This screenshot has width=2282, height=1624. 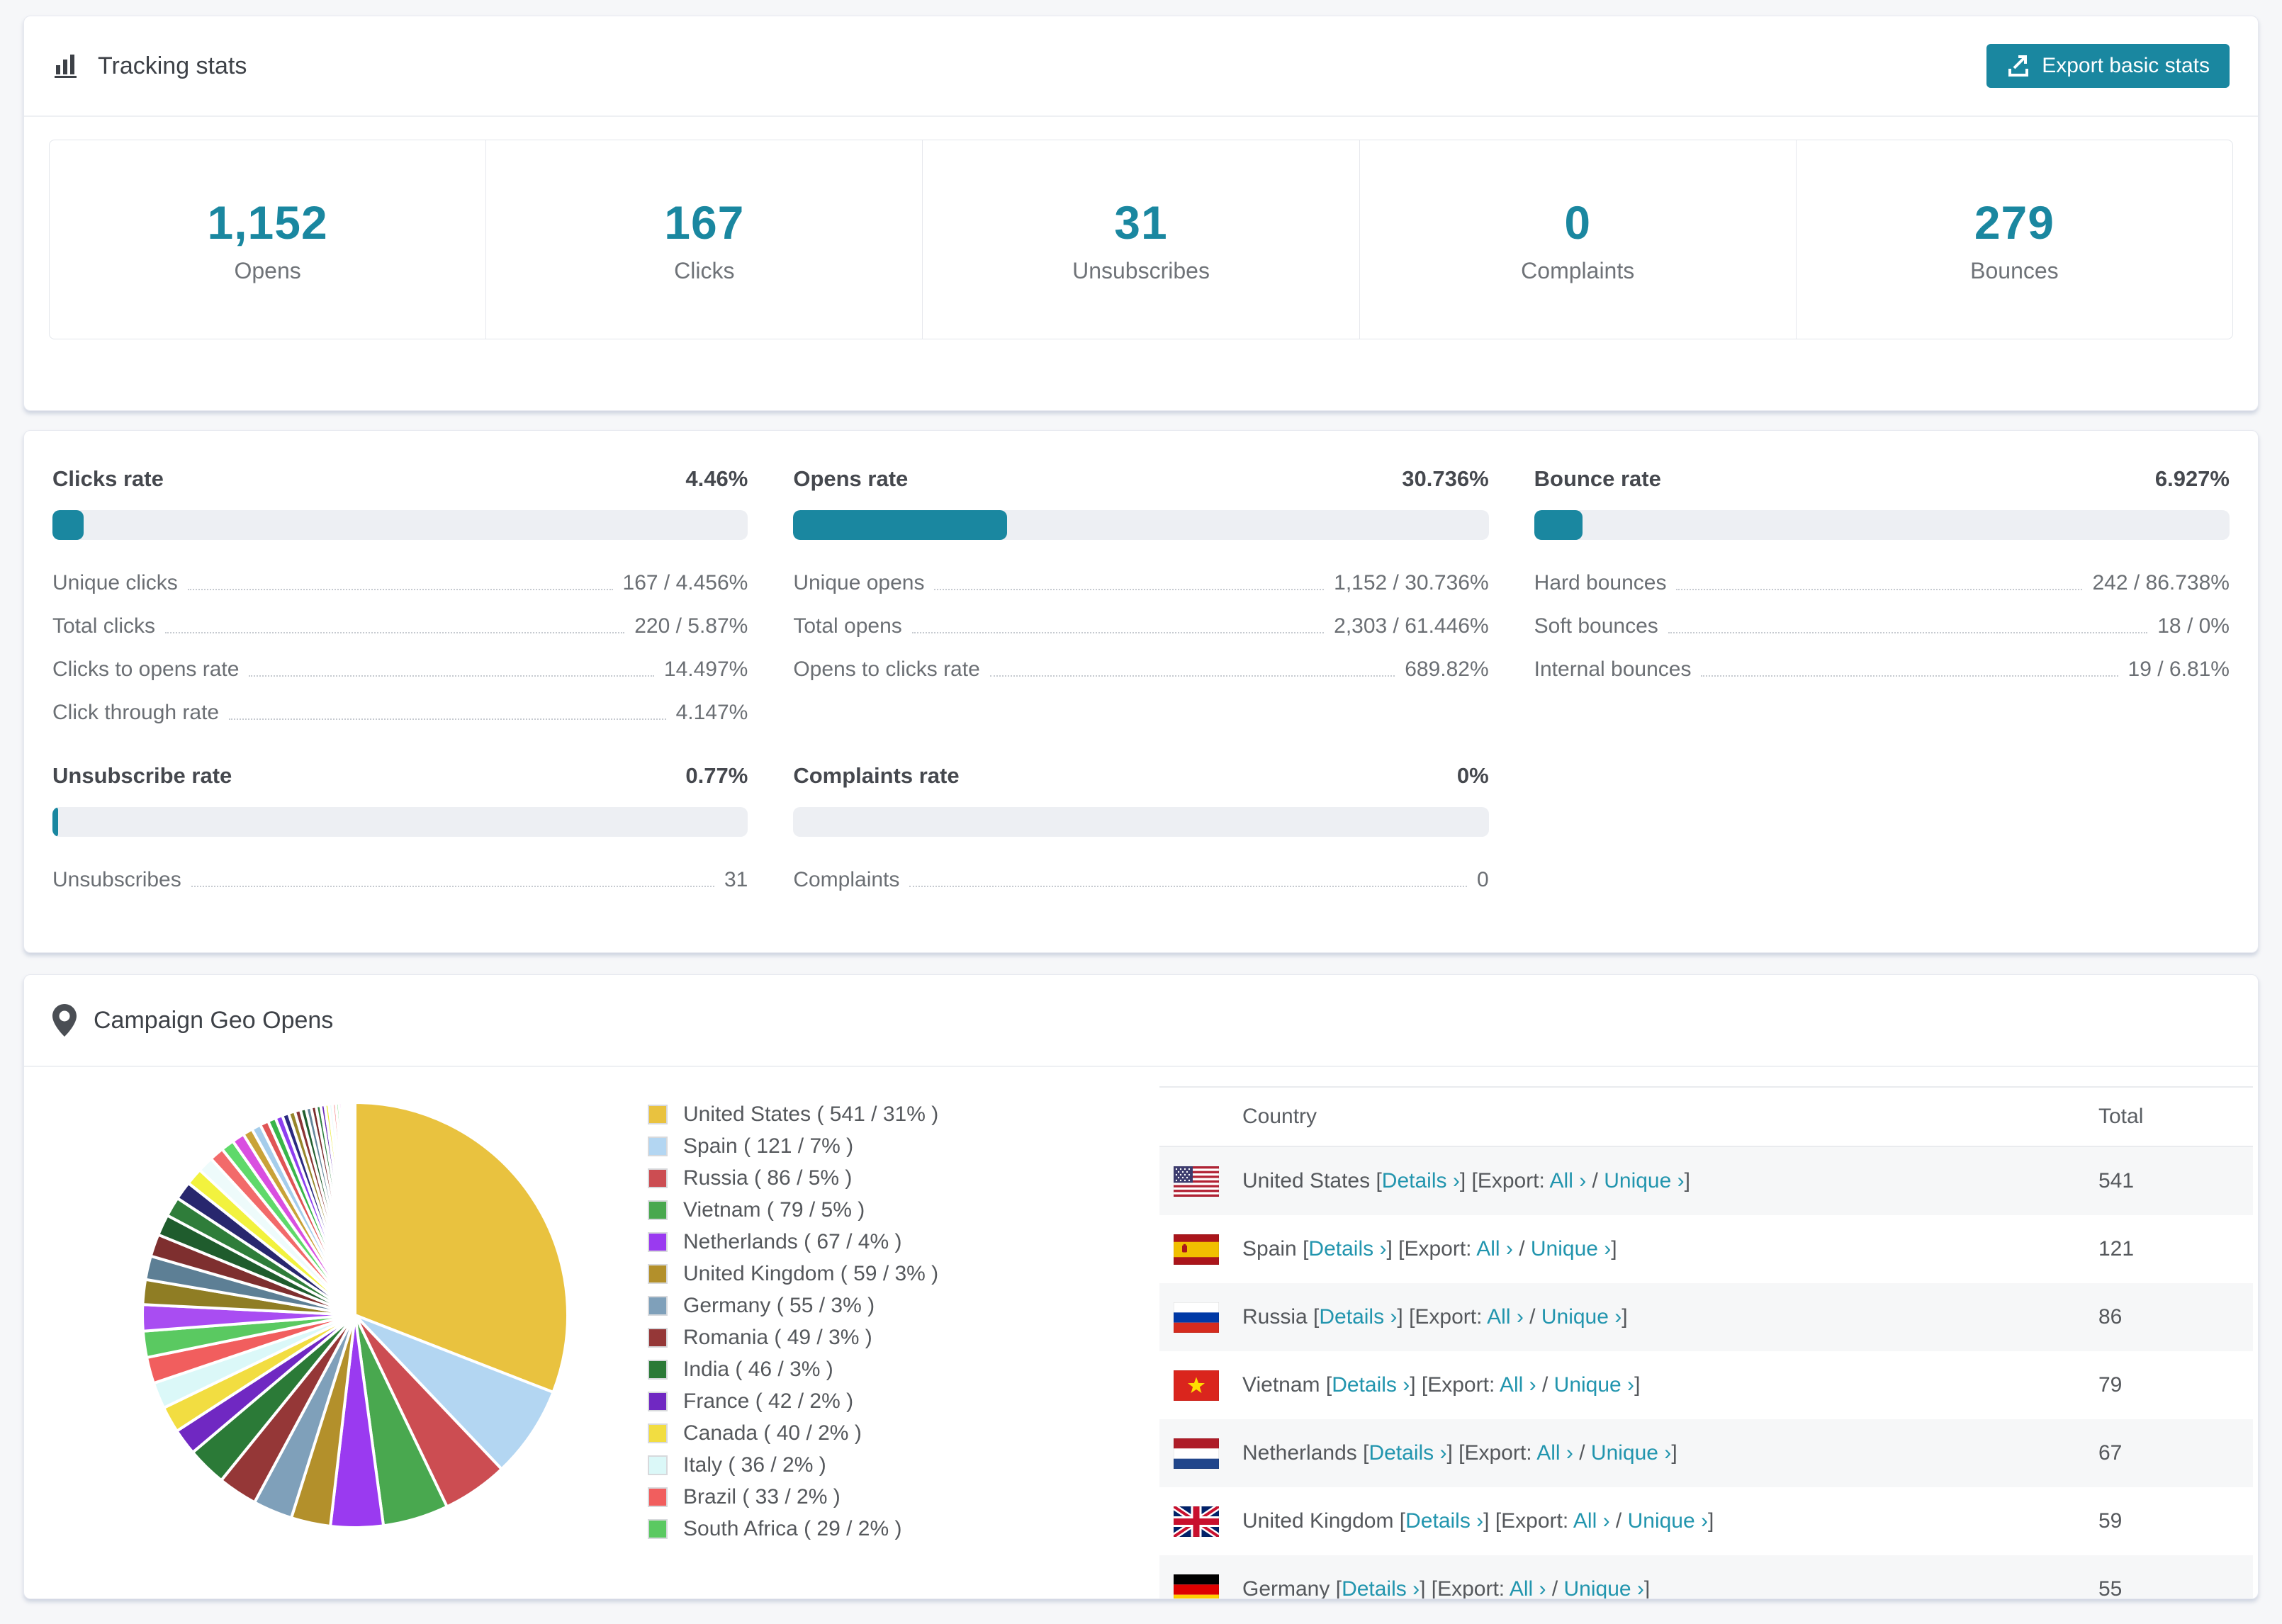 I want to click on legend-label: Netherlands ( 67 / 4% ), so click(x=792, y=1242).